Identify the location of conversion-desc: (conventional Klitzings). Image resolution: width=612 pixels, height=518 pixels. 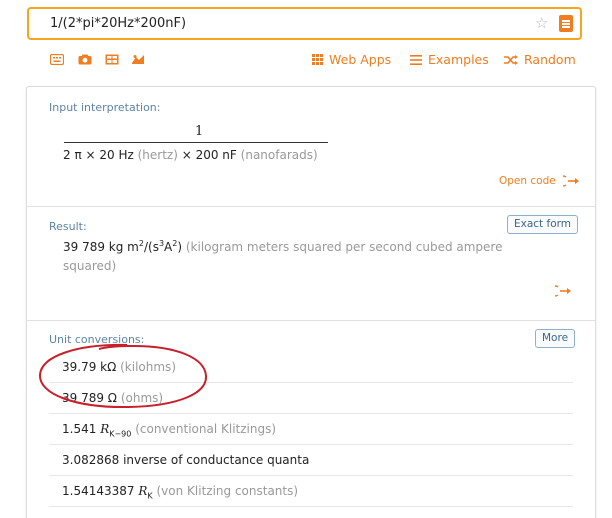
(206, 429).